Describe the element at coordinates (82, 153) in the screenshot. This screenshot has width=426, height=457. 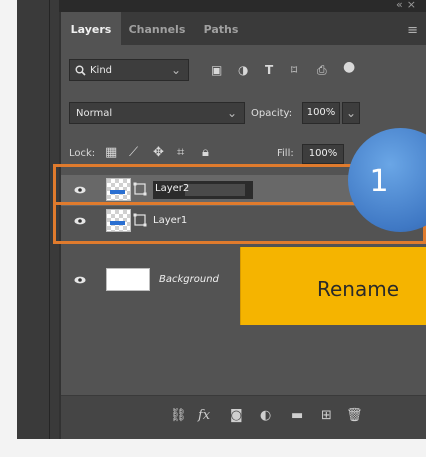
I see `lock-label: Lock:` at that location.